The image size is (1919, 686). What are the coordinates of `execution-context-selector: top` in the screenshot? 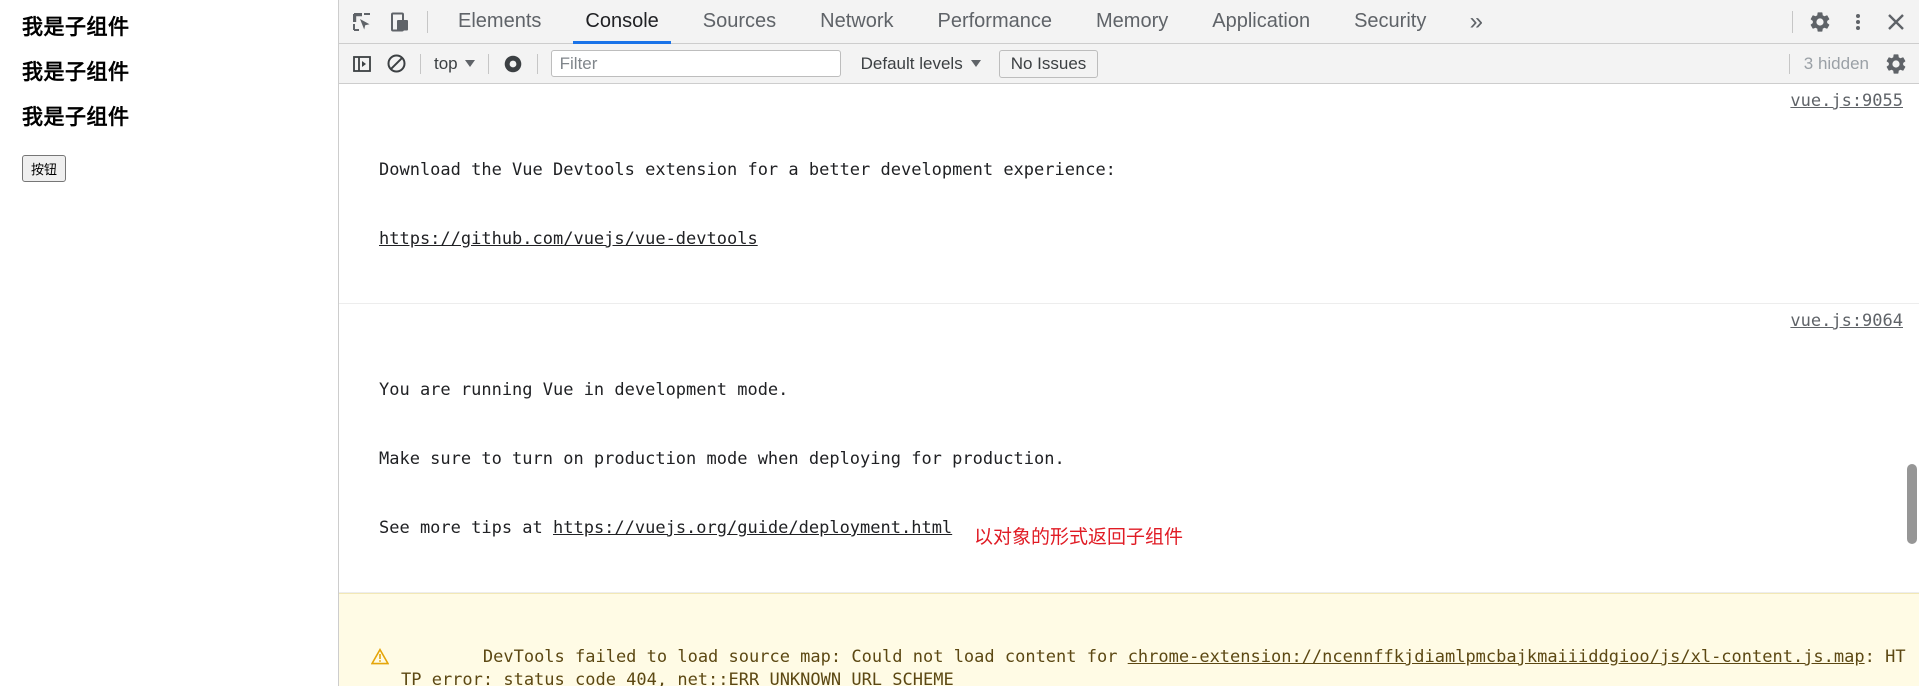 It's located at (454, 64).